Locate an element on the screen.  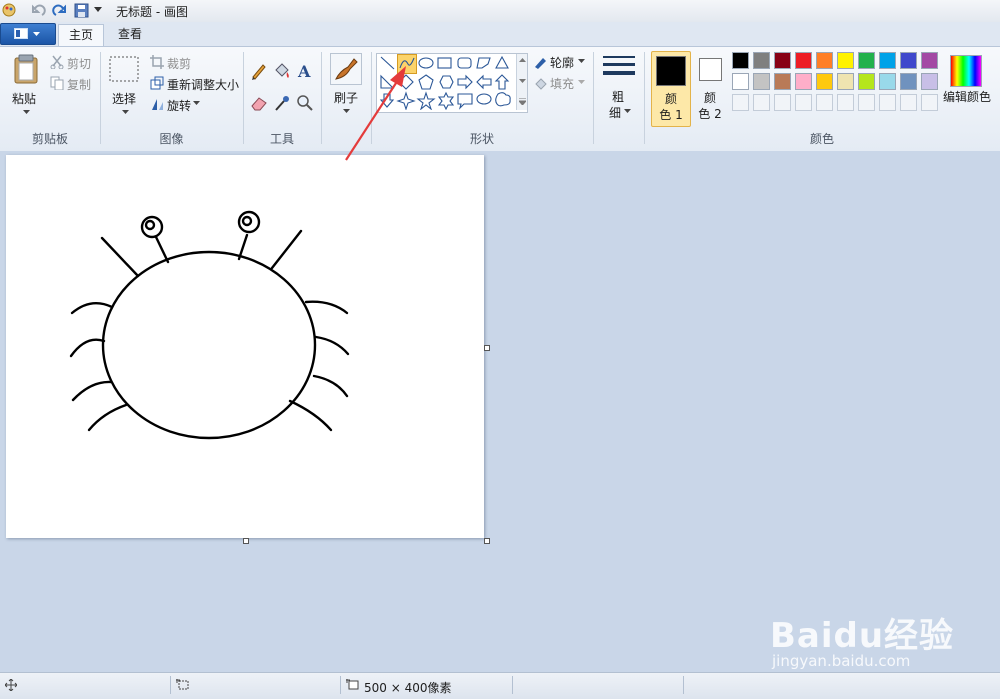
size-dropdown-icon is located at coordinates (627, 111).